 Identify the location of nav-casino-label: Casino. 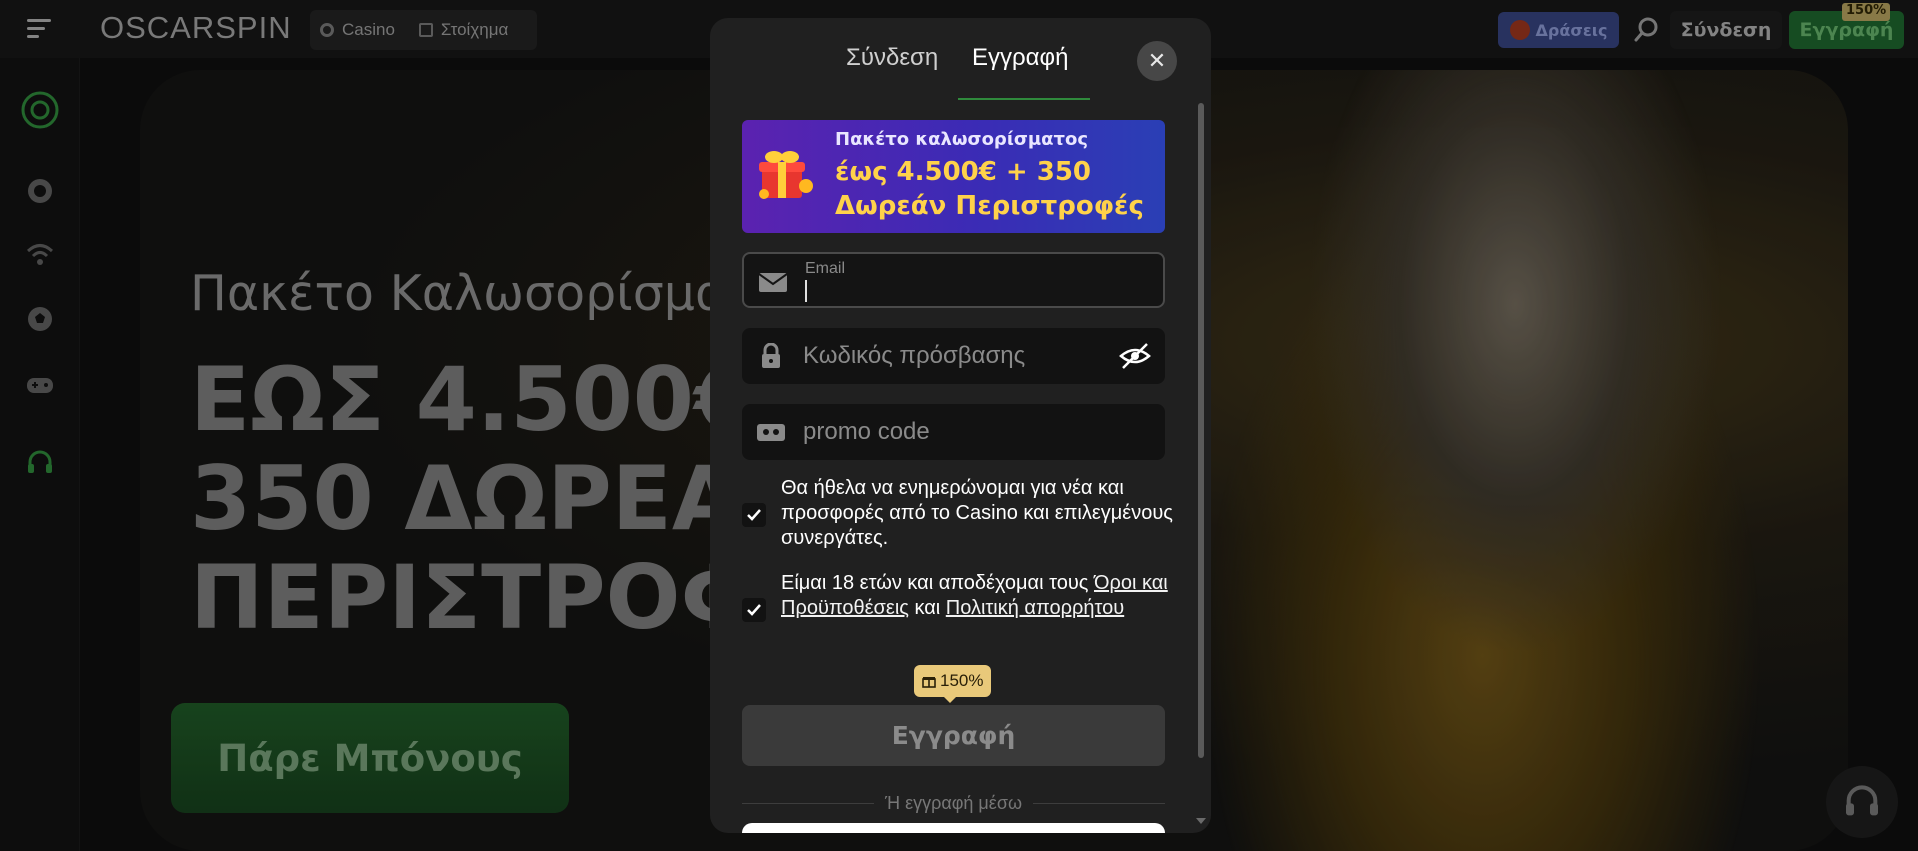
(368, 29).